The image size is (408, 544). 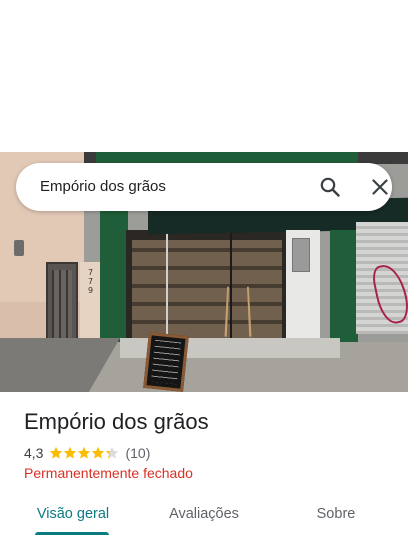 What do you see at coordinates (204, 187) in the screenshot?
I see `search-bar: Empório dos grãos` at bounding box center [204, 187].